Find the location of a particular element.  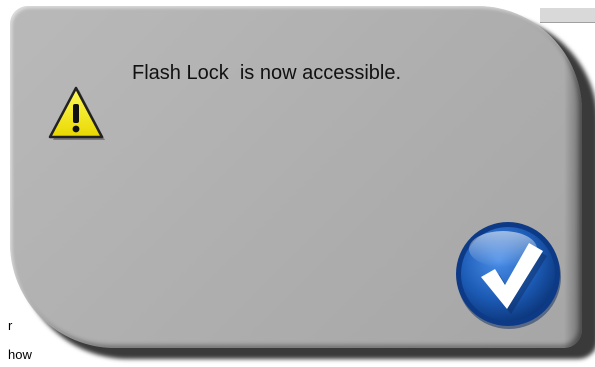

checkmark-circle-icon is located at coordinates (508, 275).